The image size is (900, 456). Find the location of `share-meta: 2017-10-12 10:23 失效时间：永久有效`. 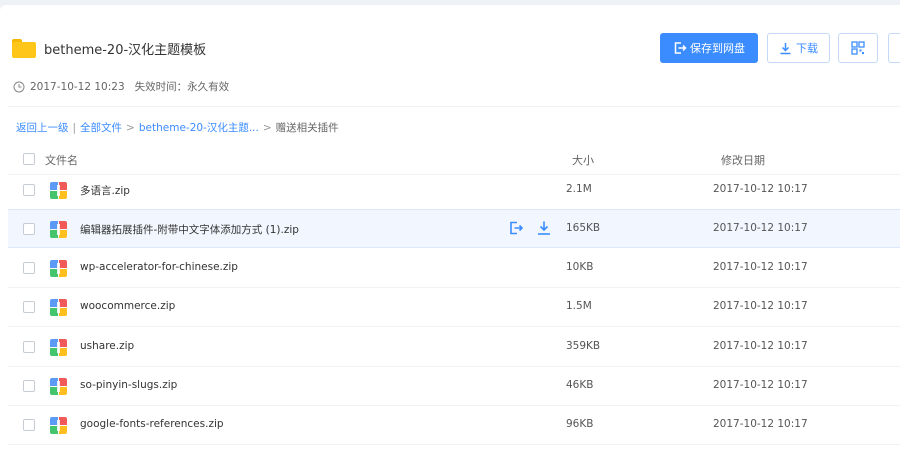

share-meta: 2017-10-12 10:23 失效时间：永久有效 is located at coordinates (121, 86).